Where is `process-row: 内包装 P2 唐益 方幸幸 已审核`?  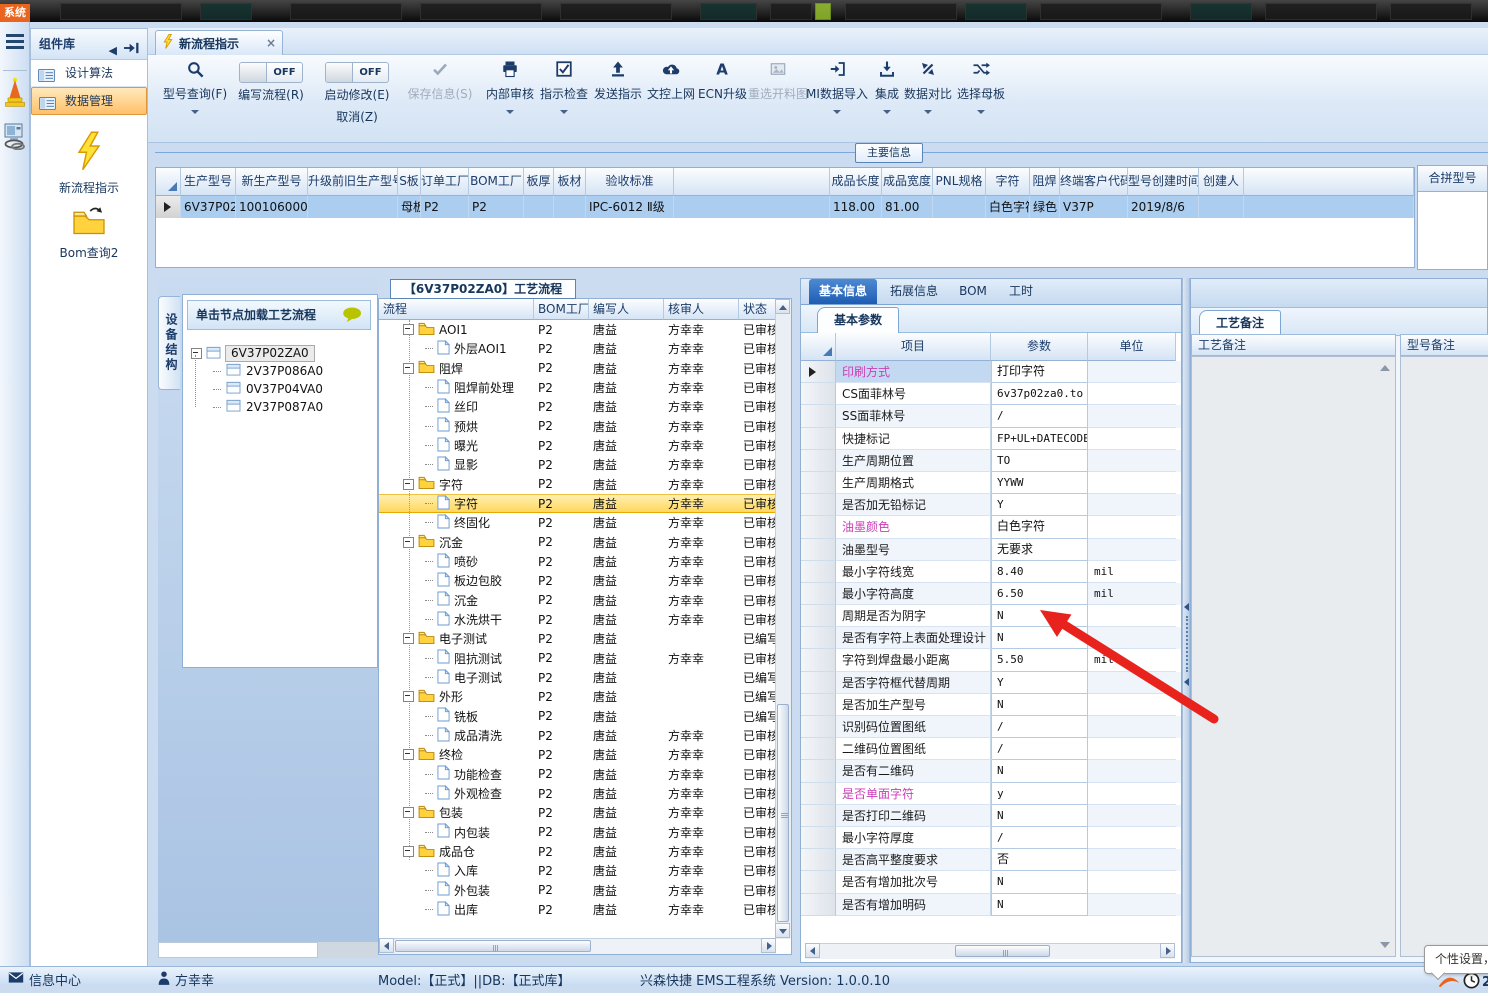 process-row: 内包装 P2 唐益 方幸幸 已审核 is located at coordinates (585, 832).